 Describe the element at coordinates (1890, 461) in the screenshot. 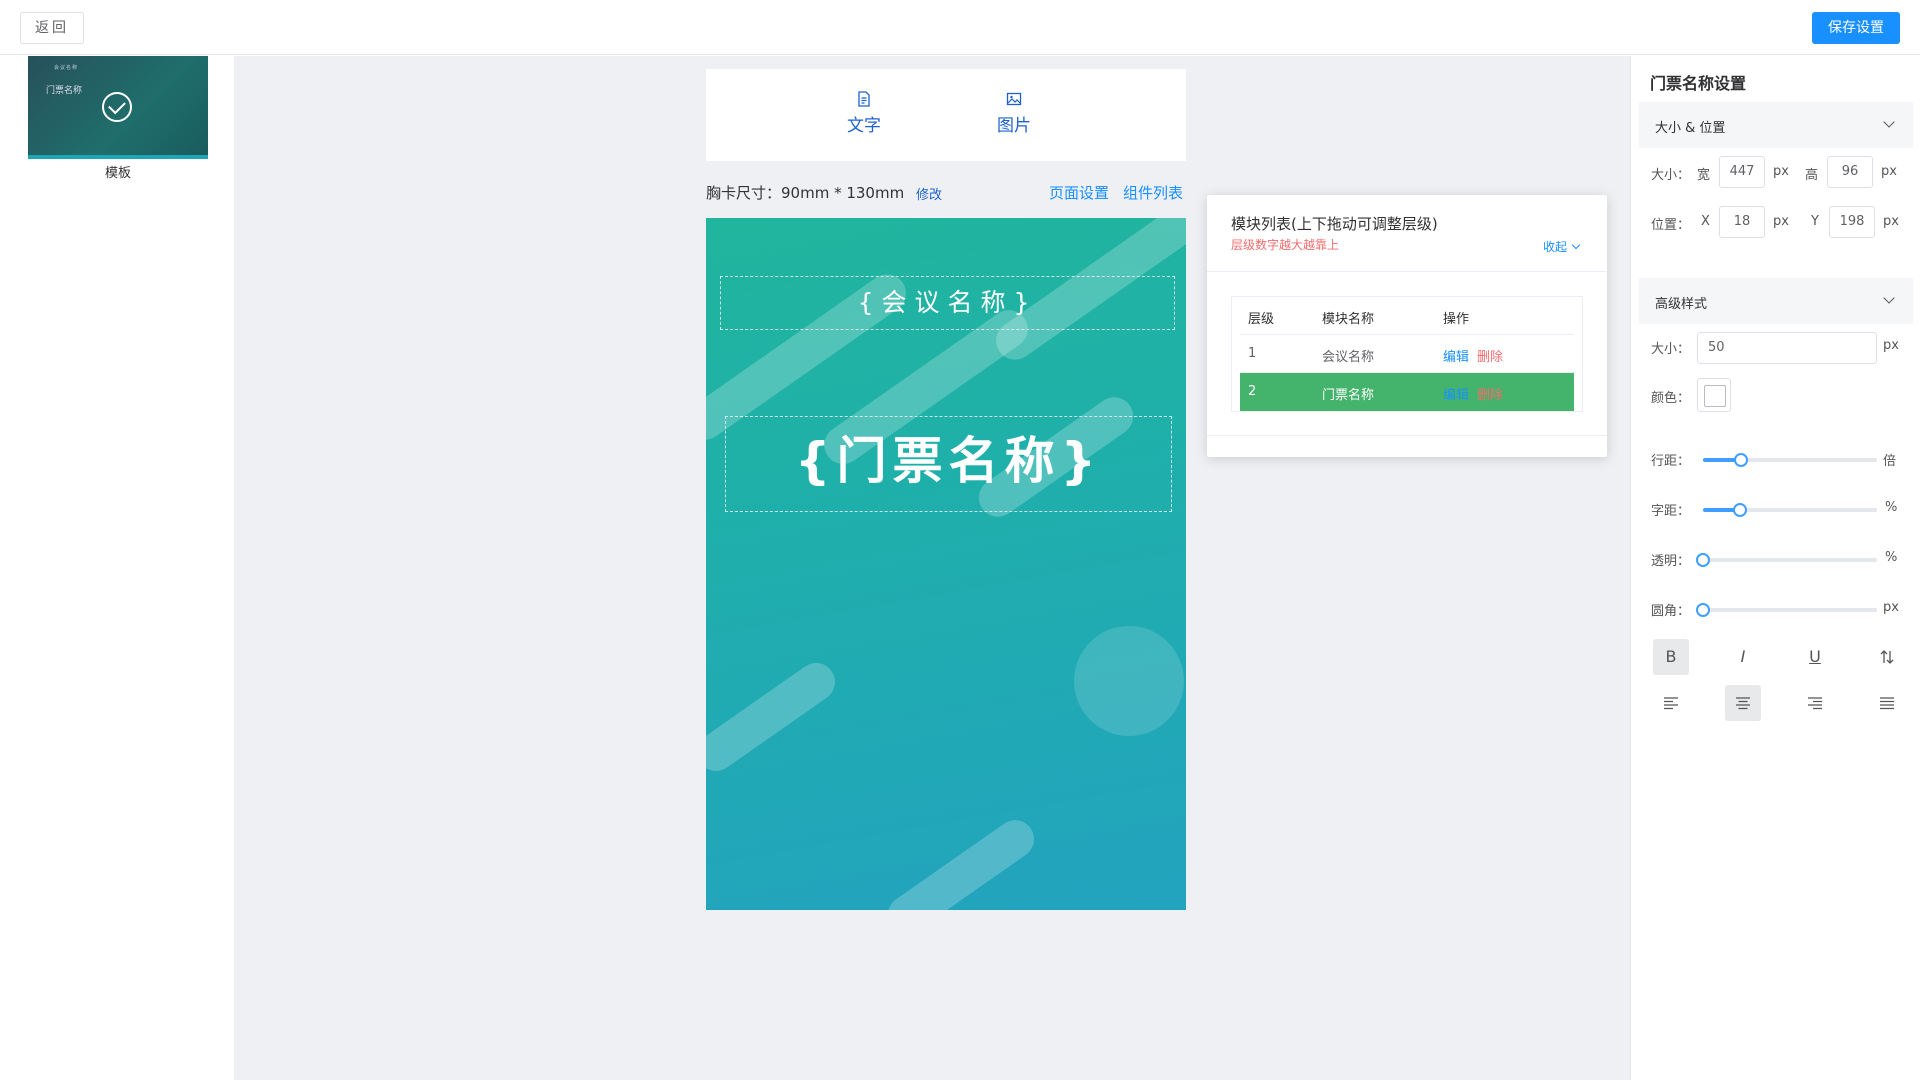

I see `line-height-unit: 倍` at that location.